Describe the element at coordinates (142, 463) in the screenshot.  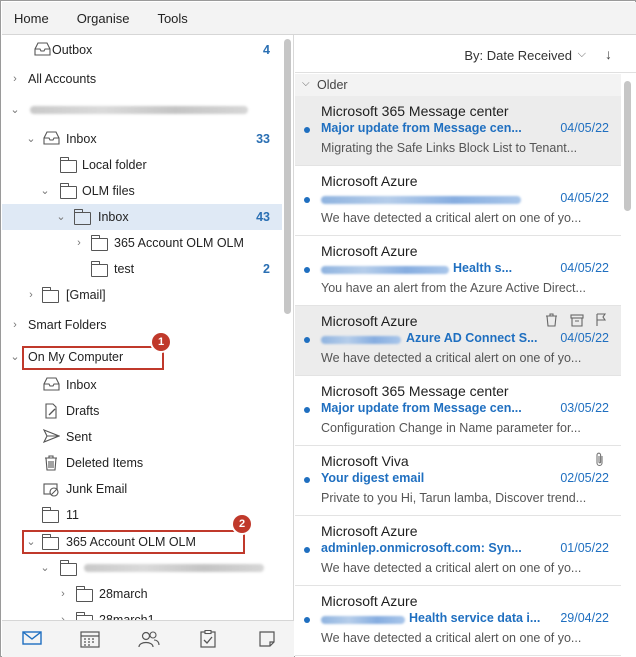
I see `folder-deleted-items: Deleted Items` at that location.